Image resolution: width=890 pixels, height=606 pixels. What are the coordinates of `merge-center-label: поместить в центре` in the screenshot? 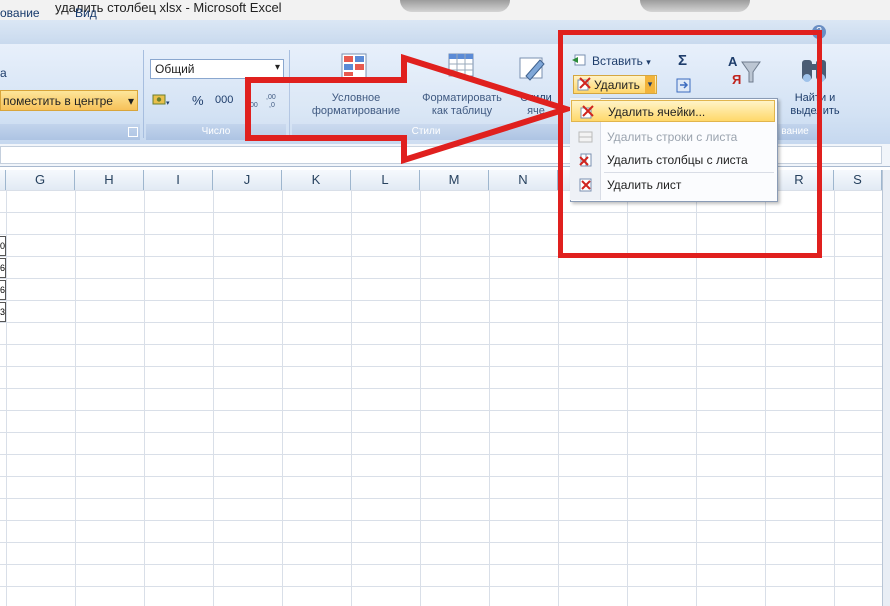 It's located at (58, 101).